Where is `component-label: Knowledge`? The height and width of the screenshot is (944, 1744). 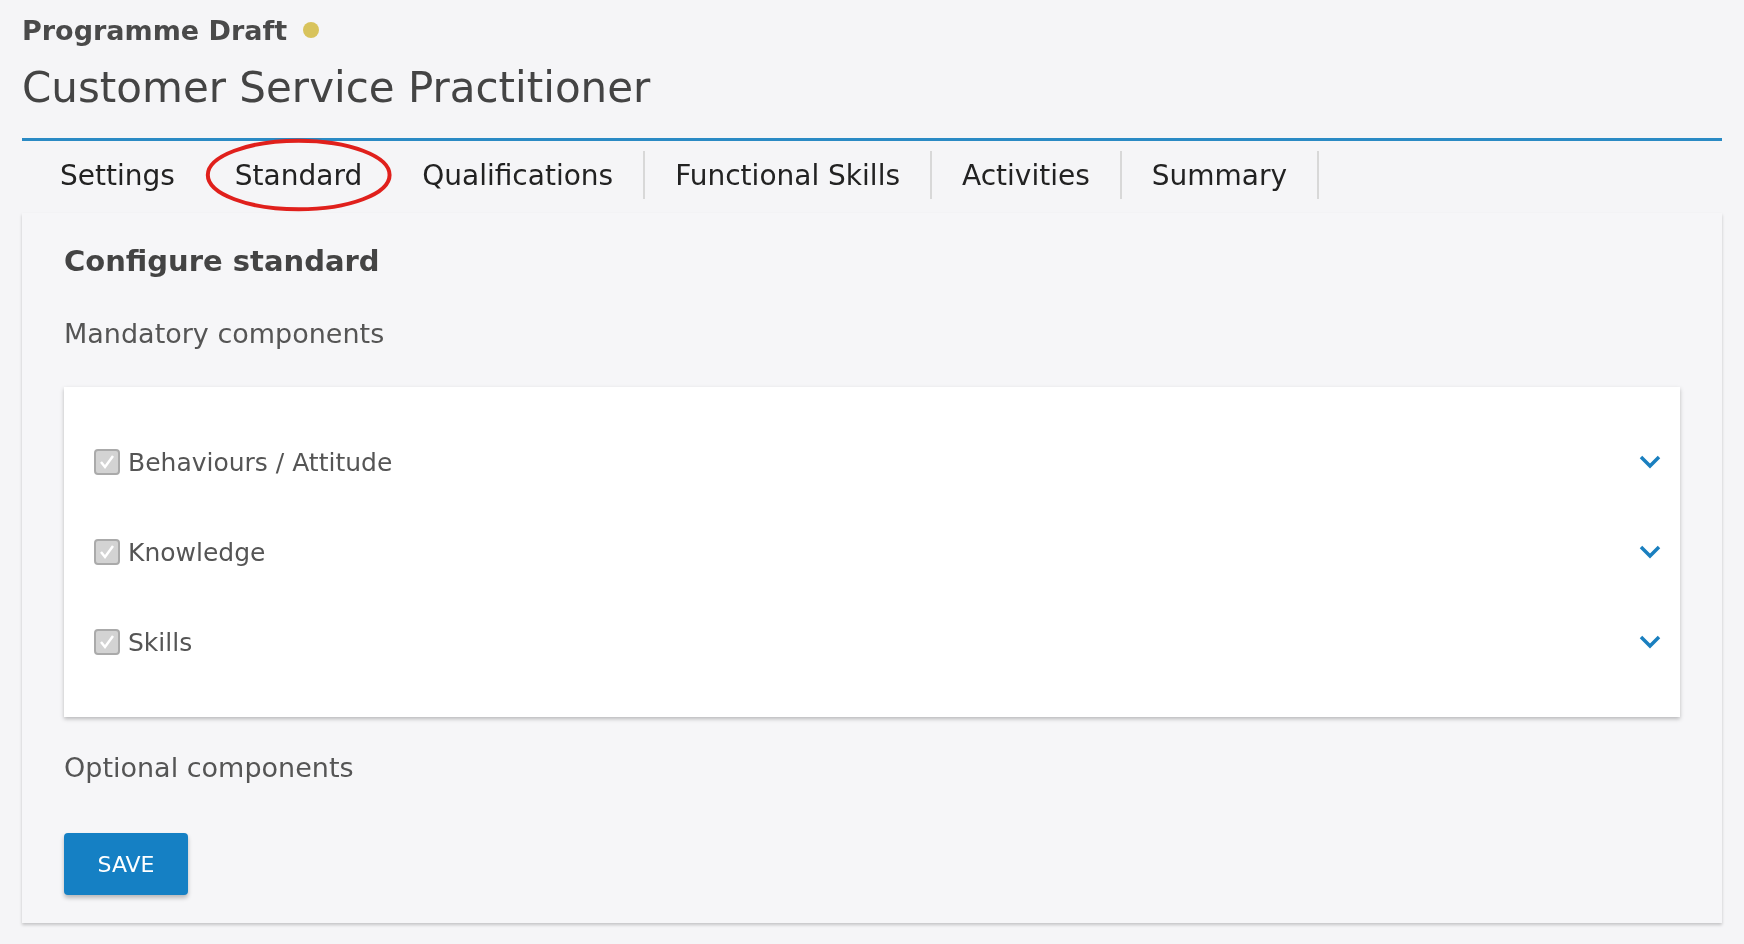 component-label: Knowledge is located at coordinates (197, 552).